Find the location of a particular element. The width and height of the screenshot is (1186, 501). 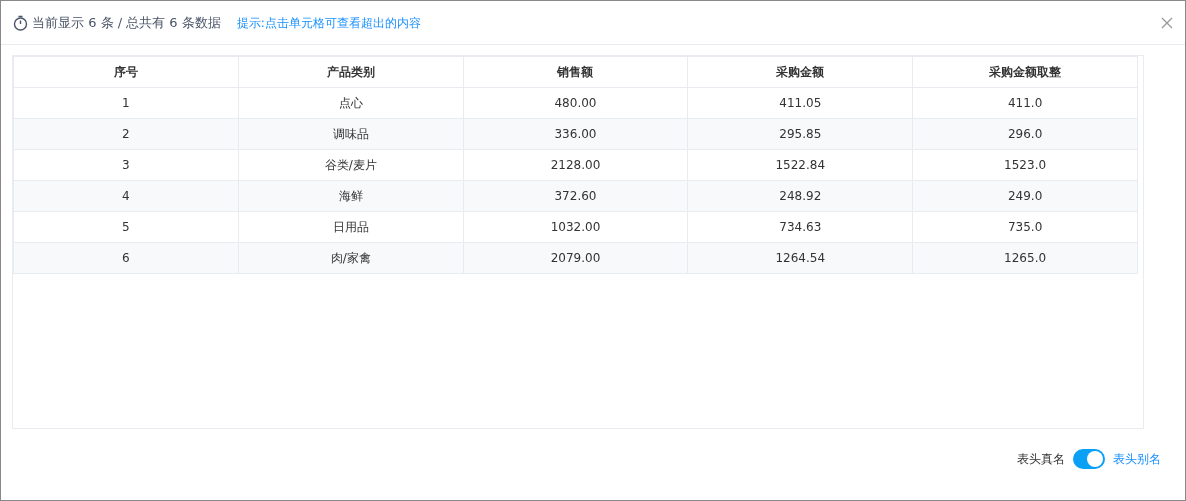

table-cell: 248.92 is located at coordinates (800, 196).